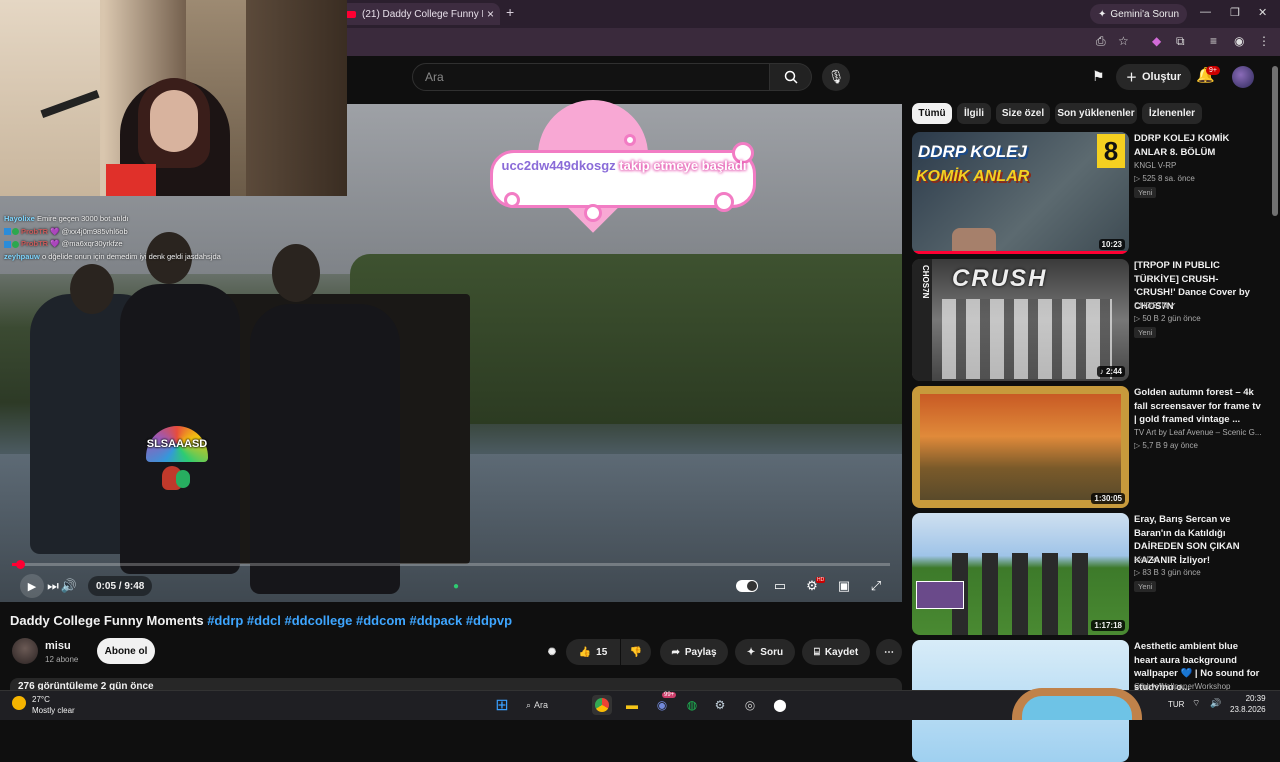 Image resolution: width=1280 pixels, height=762 pixels. What do you see at coordinates (1205, 12) in the screenshot?
I see `minimize-icon: —` at bounding box center [1205, 12].